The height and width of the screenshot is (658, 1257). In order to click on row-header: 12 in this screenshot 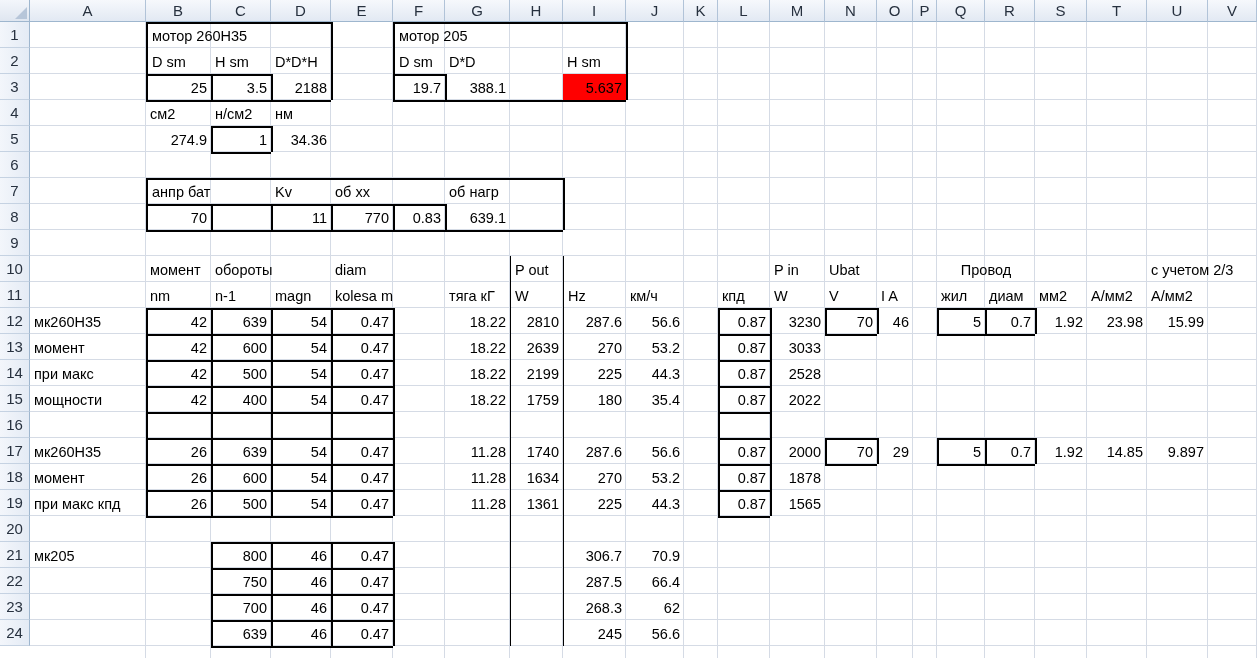, I will do `click(15, 321)`.